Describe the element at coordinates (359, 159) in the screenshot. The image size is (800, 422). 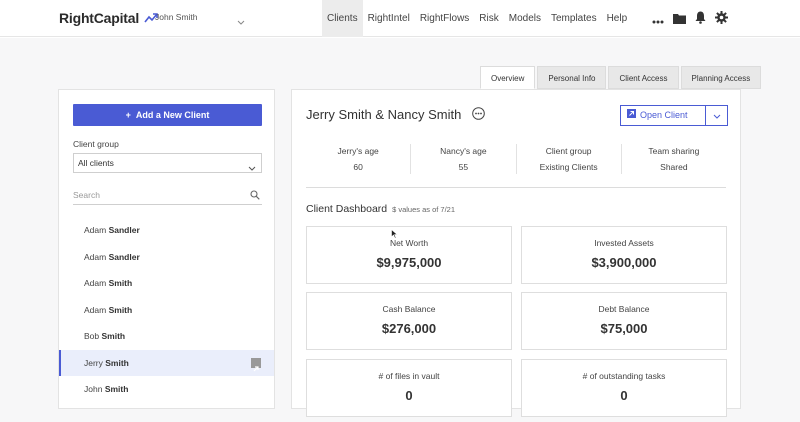
I see `fact-jerry-age: Jerry's age 60` at that location.